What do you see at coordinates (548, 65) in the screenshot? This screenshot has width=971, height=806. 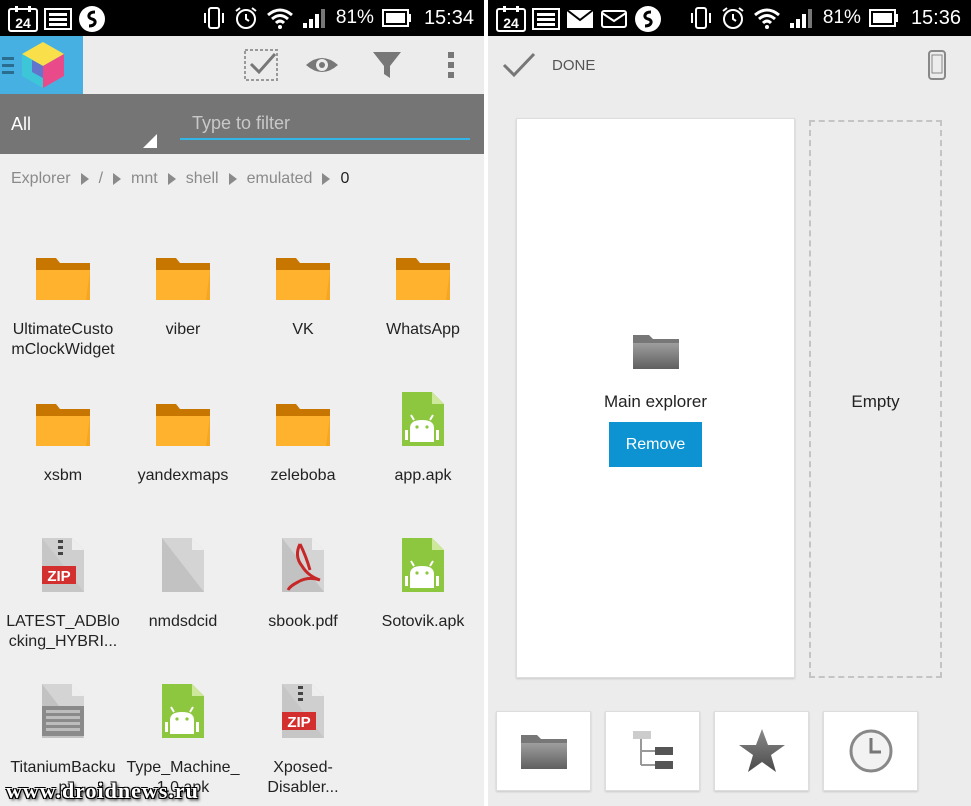 I see `done-button: DONE` at bounding box center [548, 65].